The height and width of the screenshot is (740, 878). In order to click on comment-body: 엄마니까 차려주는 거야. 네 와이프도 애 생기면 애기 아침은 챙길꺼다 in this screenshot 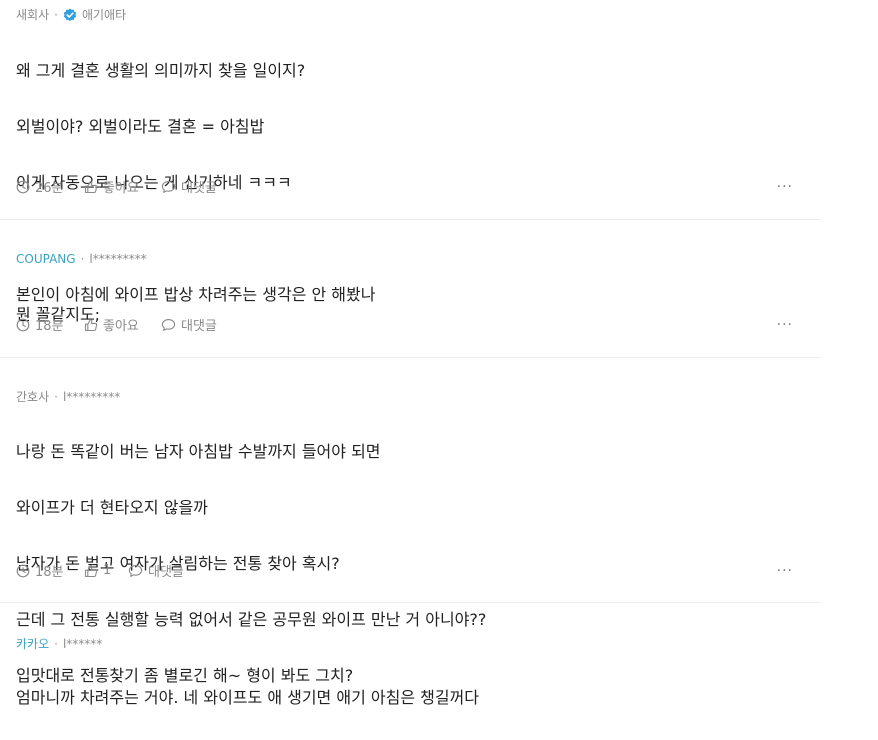, I will do `click(247, 698)`.